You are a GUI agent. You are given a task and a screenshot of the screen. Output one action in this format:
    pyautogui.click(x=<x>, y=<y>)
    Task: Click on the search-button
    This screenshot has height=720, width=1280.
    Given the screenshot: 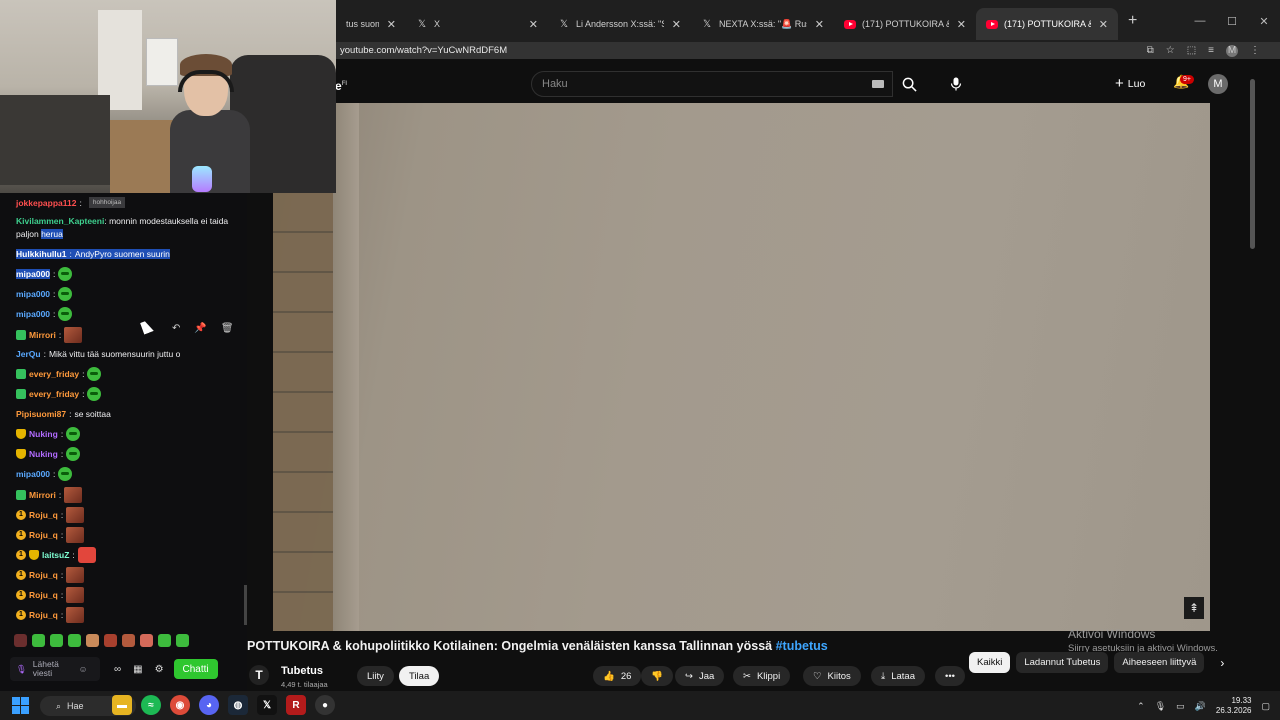 What is the action you would take?
    pyautogui.click(x=909, y=84)
    